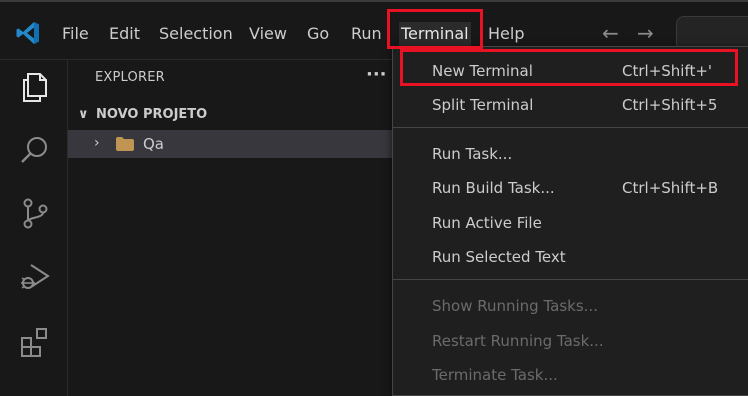 This screenshot has width=748, height=396. Describe the element at coordinates (670, 105) in the screenshot. I see `menu-item-shortcut: Ctrl+Shift+5` at that location.